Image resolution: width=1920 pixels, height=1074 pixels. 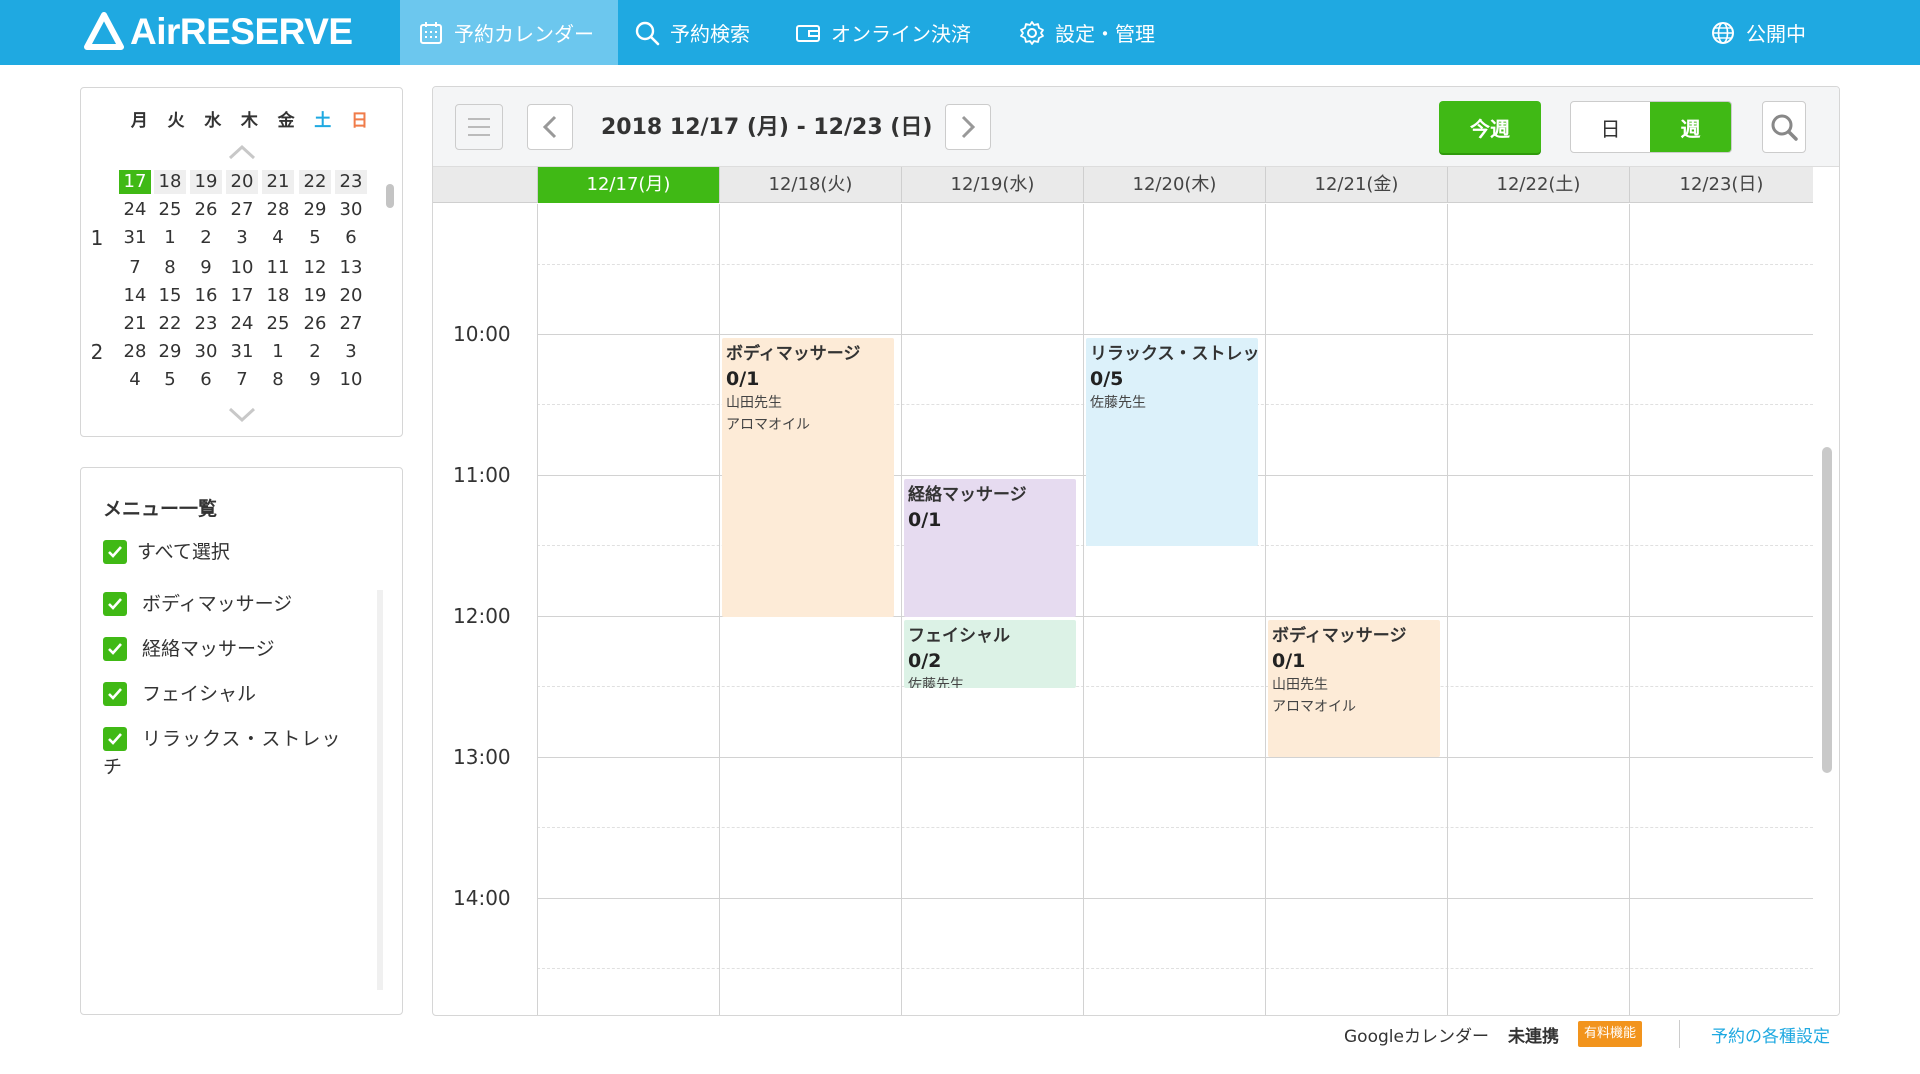 I want to click on day-header-6: 12/22(土), so click(x=1538, y=185).